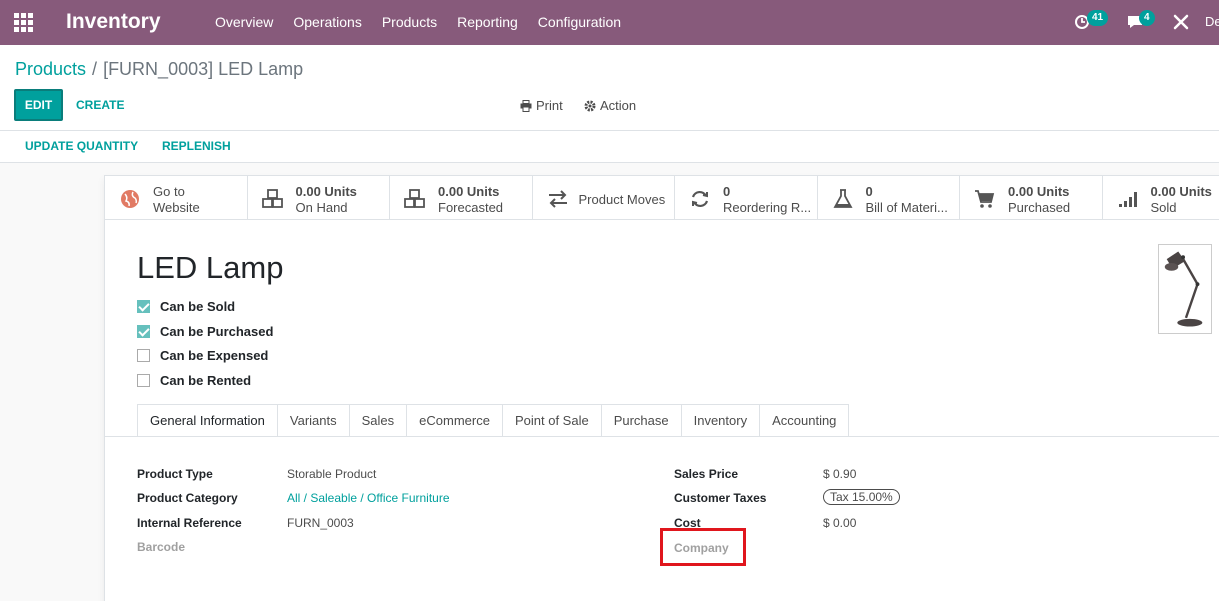  Describe the element at coordinates (609, 147) in the screenshot. I see `status-bar: UPDATE QUANTITY REPLENISH` at that location.